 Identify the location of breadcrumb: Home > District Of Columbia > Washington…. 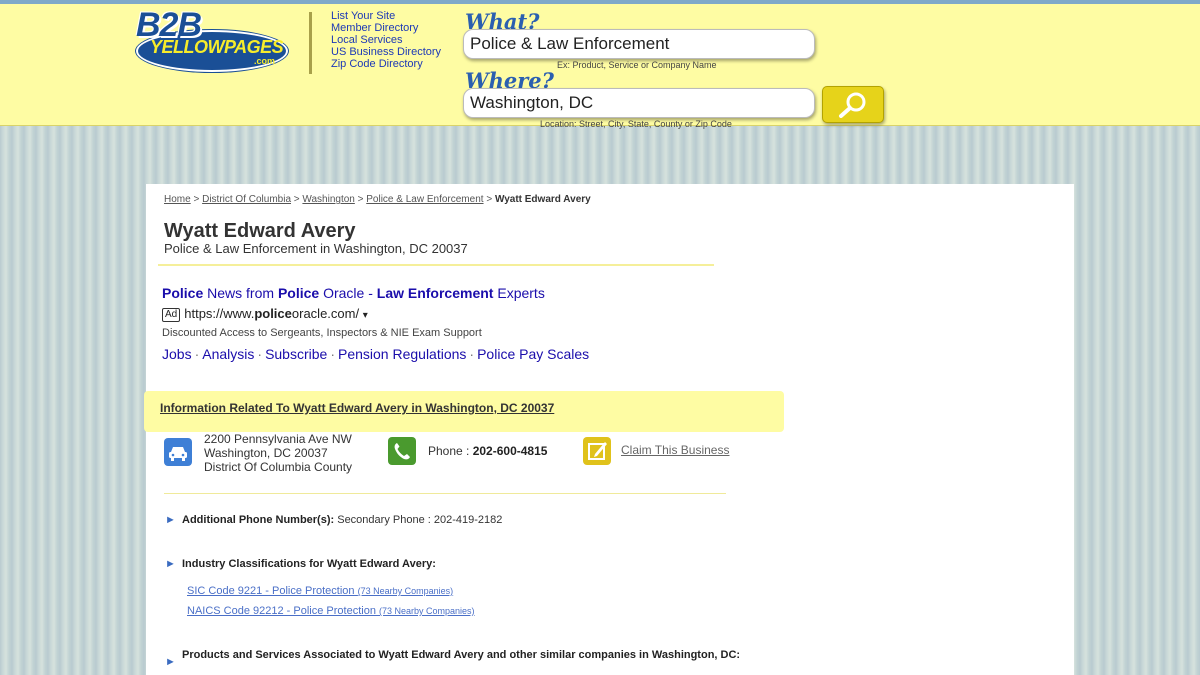
(377, 199).